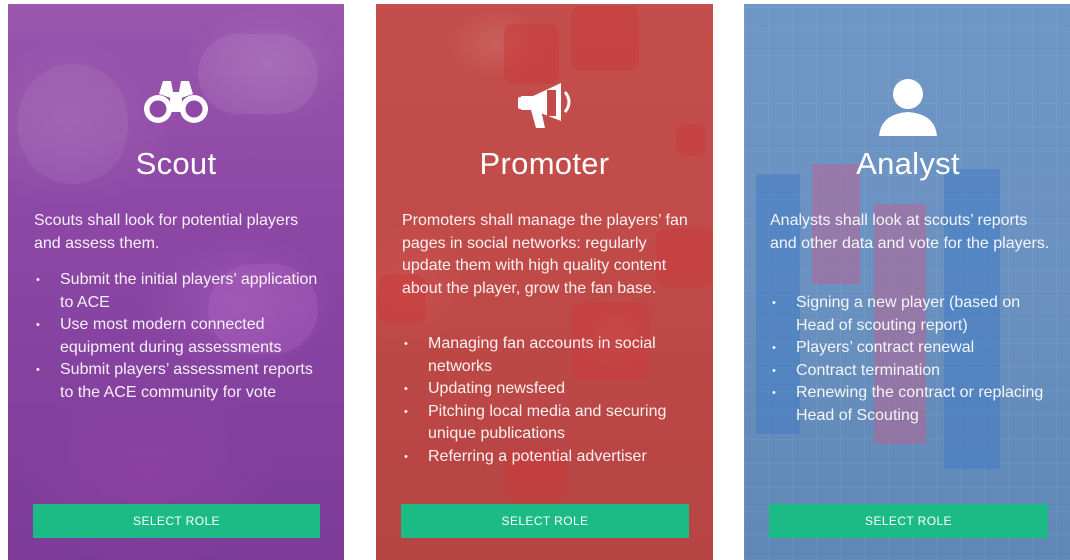  Describe the element at coordinates (176, 521) in the screenshot. I see `scout-select-role-button: SELECT ROLE` at that location.